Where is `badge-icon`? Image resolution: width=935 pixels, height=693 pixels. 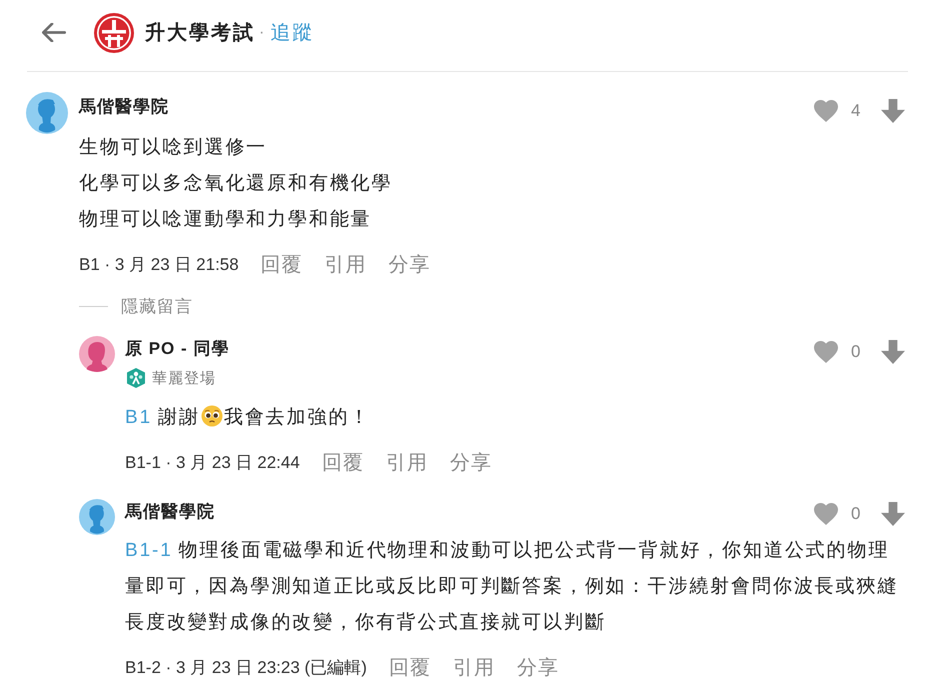 badge-icon is located at coordinates (136, 378).